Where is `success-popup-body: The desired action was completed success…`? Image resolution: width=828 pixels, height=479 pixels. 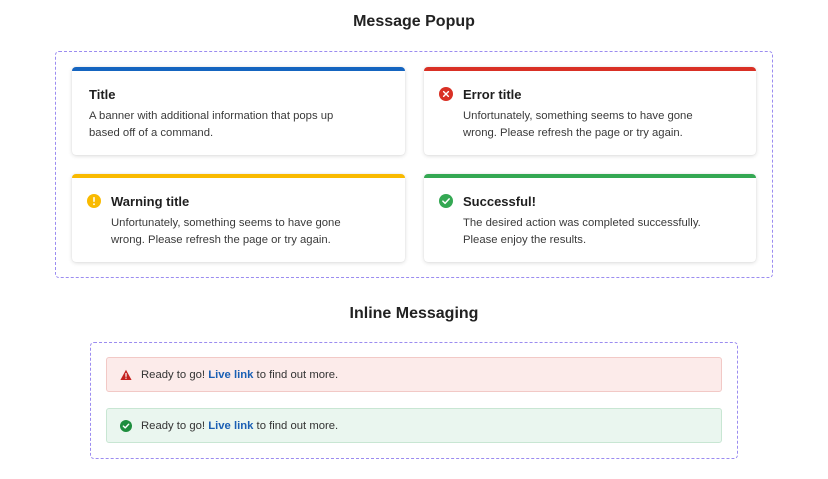 success-popup-body: The desired action was completed success… is located at coordinates (608, 232).